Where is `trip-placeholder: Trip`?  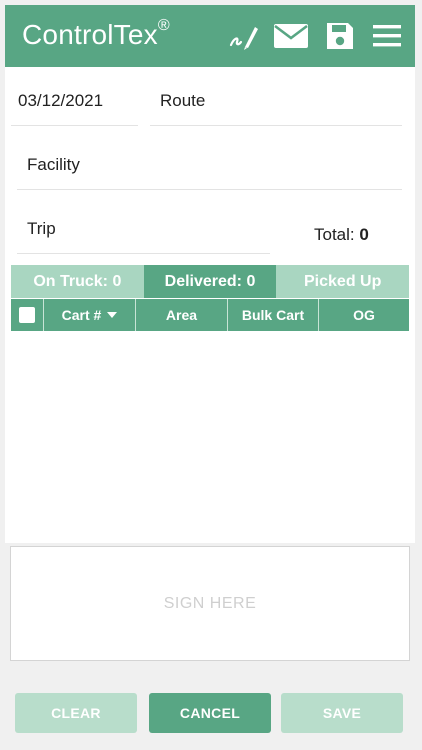
trip-placeholder: Trip is located at coordinates (41, 228).